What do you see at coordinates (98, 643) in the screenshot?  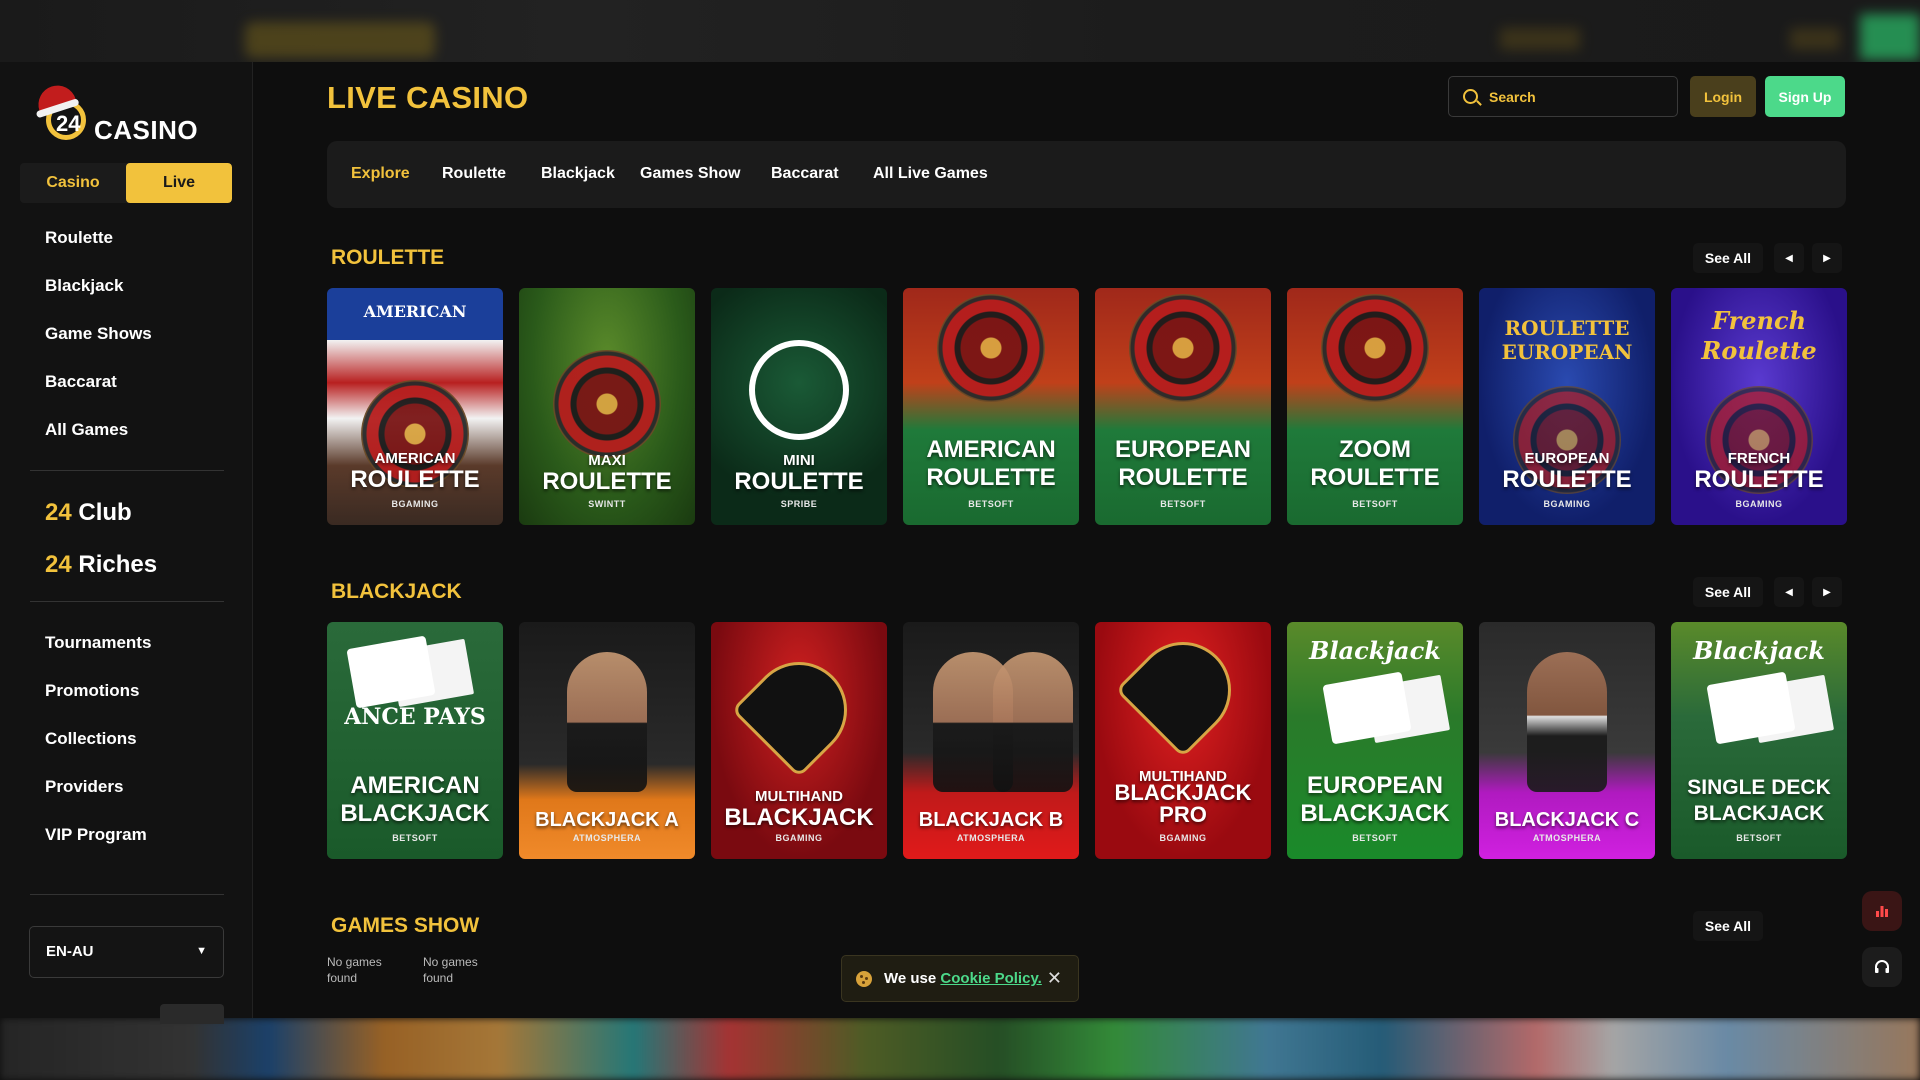 I see `sidebar-item-tournaments: Tournaments` at bounding box center [98, 643].